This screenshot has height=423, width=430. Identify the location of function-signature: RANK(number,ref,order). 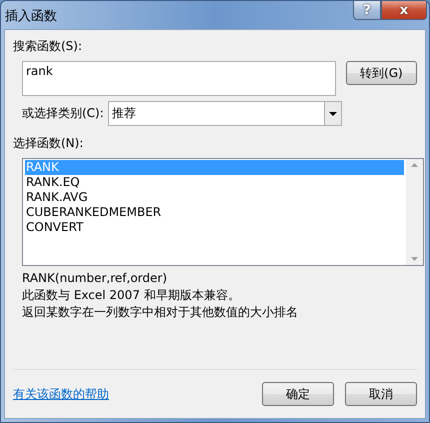
(95, 278).